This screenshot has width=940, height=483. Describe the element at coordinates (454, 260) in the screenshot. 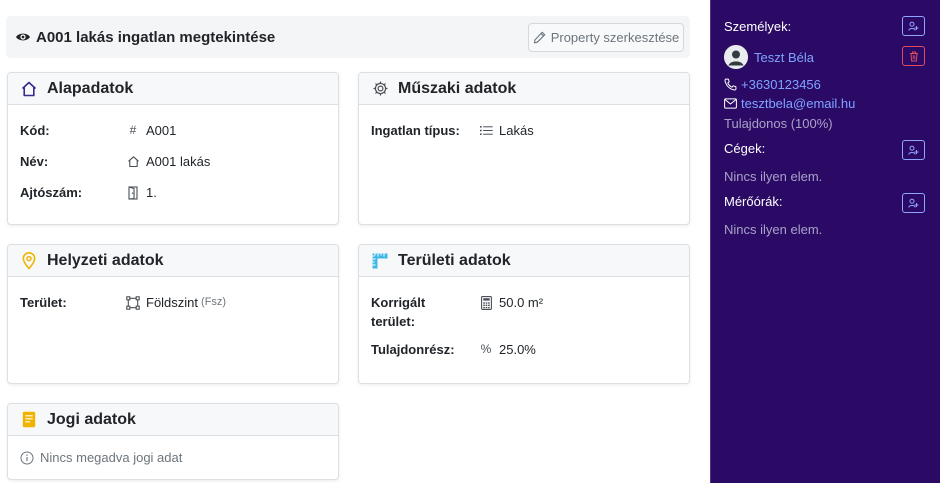

I see `card-area-data-title: Területi adatok` at that location.